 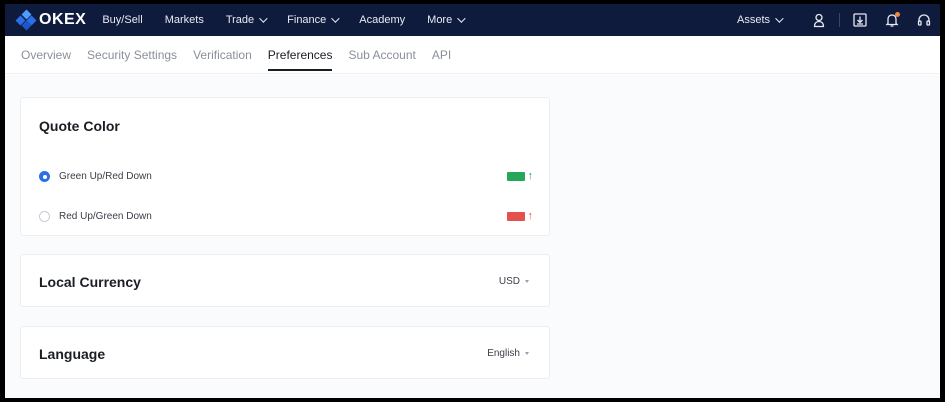 I want to click on nav-buy-sell: Buy/Sell, so click(x=122, y=20).